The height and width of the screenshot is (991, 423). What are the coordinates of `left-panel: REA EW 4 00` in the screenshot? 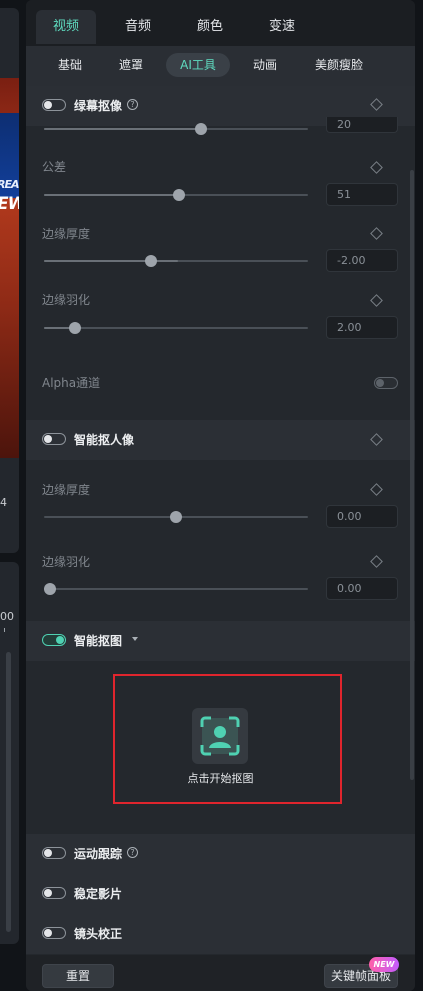 It's located at (9, 495).